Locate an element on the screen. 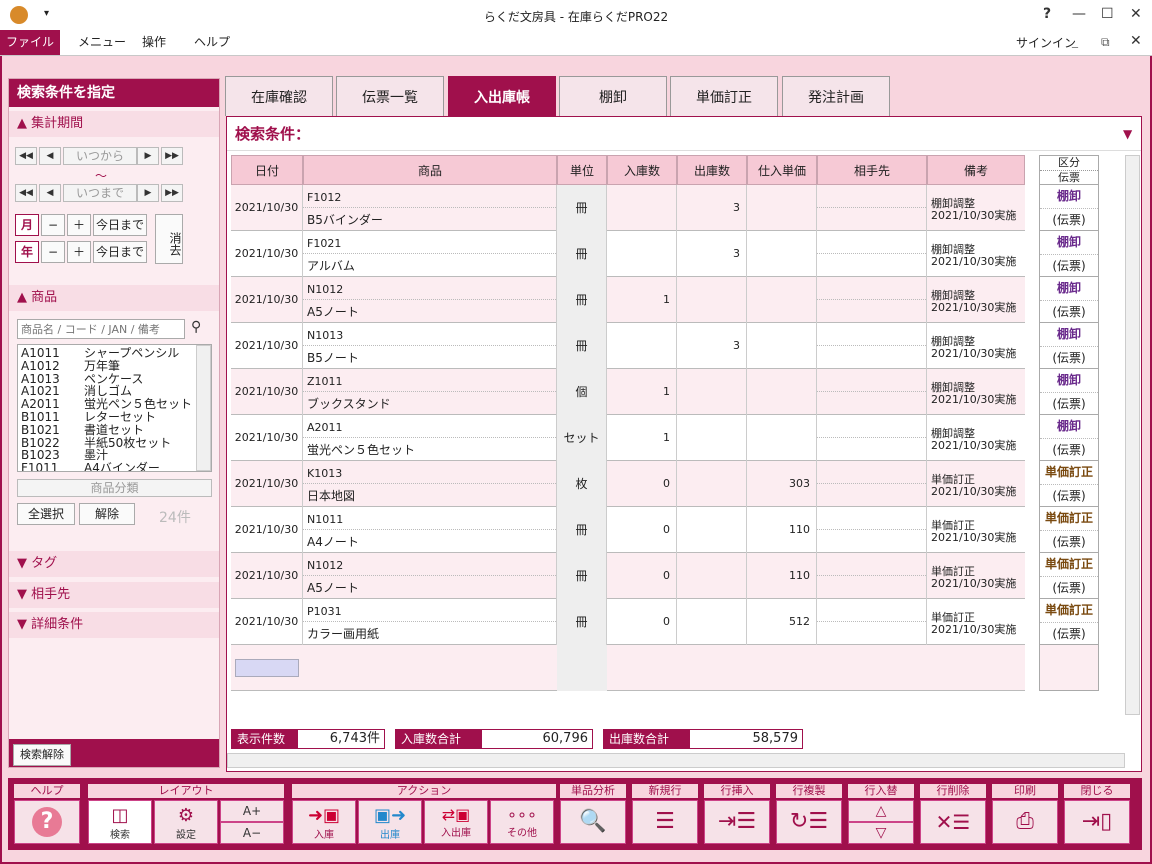 This screenshot has width=1152, height=864. product-list-scrollbar is located at coordinates (203, 408).